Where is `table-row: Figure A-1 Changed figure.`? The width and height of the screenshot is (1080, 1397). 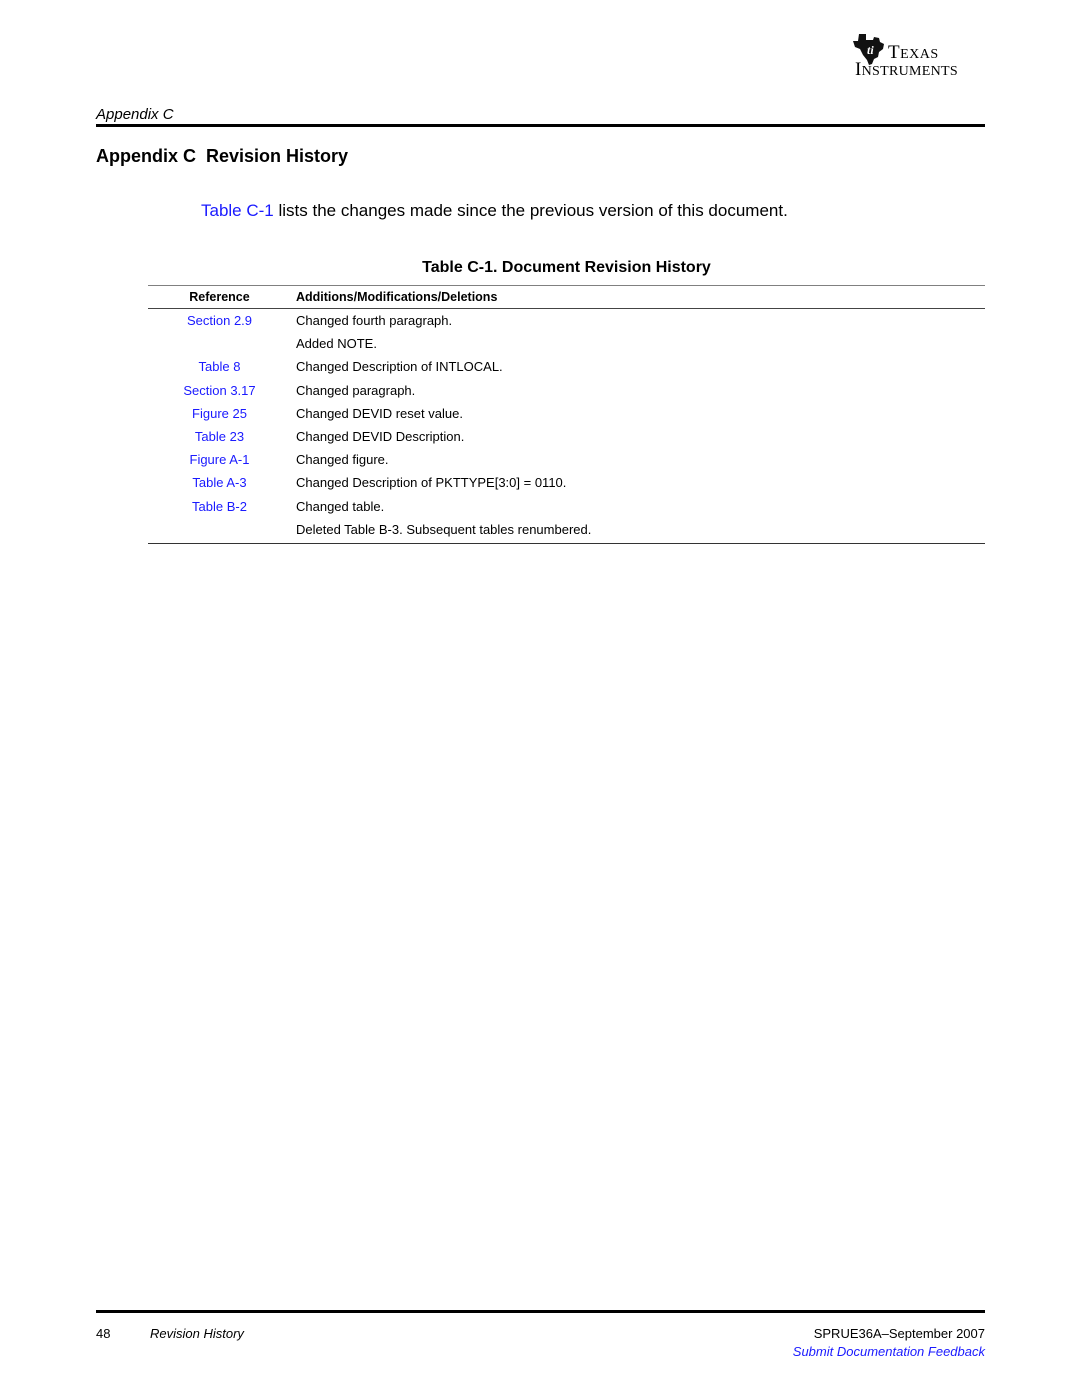
table-row: Figure A-1 Changed figure. is located at coordinates (566, 459).